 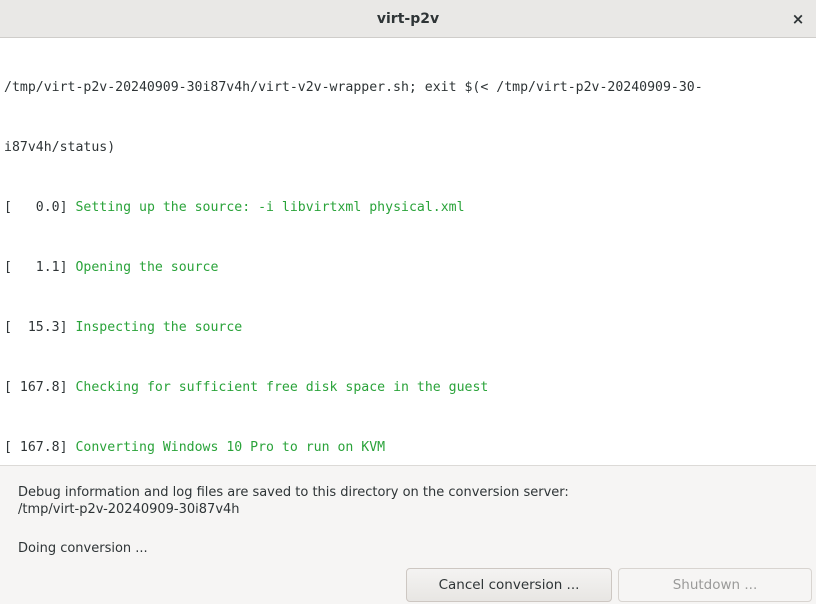 I want to click on window-title: virt-p2v, so click(x=408, y=19).